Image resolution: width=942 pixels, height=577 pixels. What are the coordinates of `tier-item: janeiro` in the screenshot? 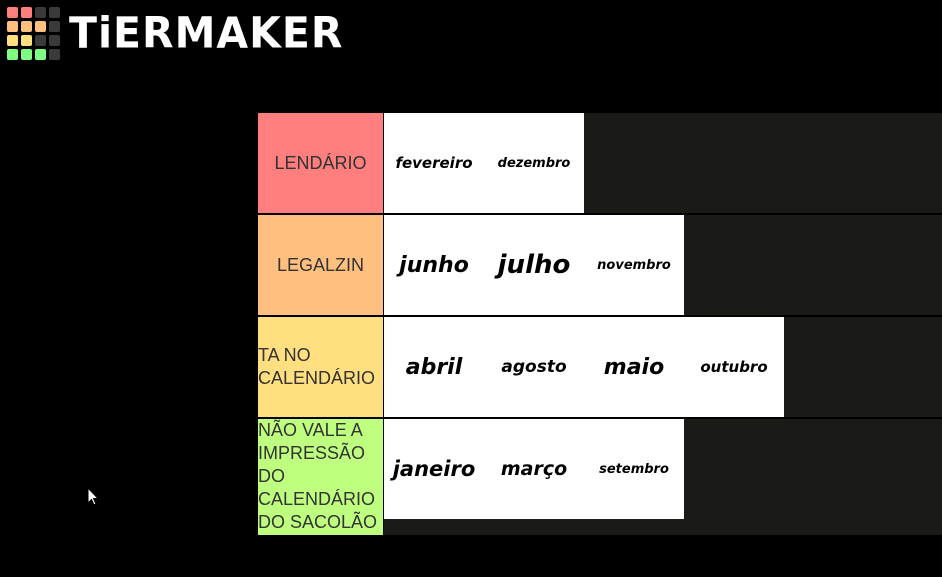 It's located at (434, 469).